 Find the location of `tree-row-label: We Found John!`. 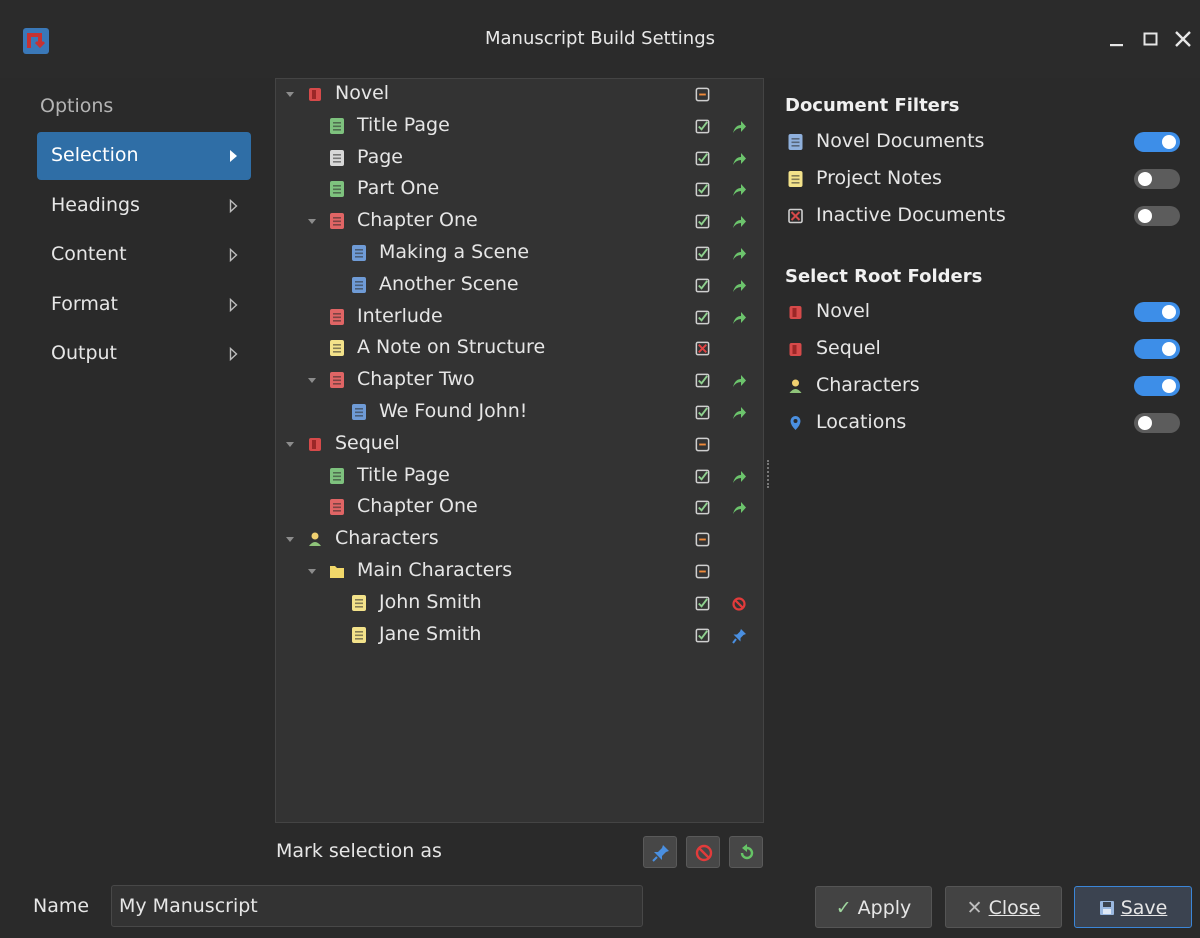

tree-row-label: We Found John! is located at coordinates (453, 411).